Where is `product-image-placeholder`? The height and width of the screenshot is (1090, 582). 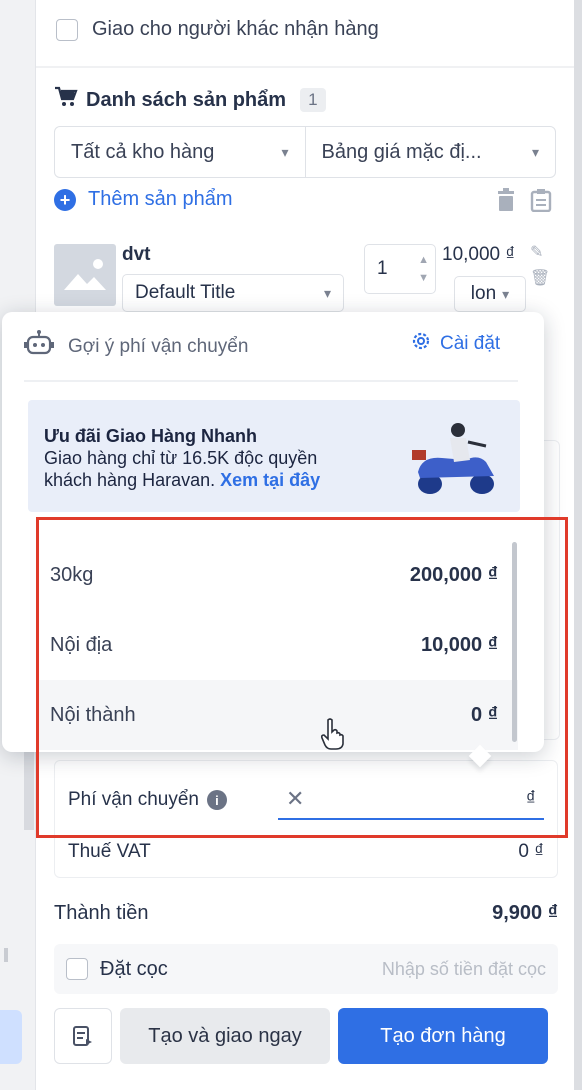 product-image-placeholder is located at coordinates (85, 275).